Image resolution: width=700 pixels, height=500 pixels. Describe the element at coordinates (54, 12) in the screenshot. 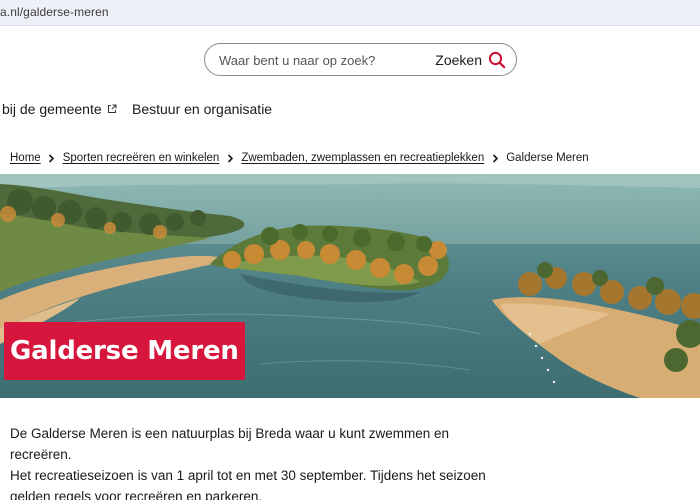

I see `address-url: a.nl/galderse-meren` at that location.